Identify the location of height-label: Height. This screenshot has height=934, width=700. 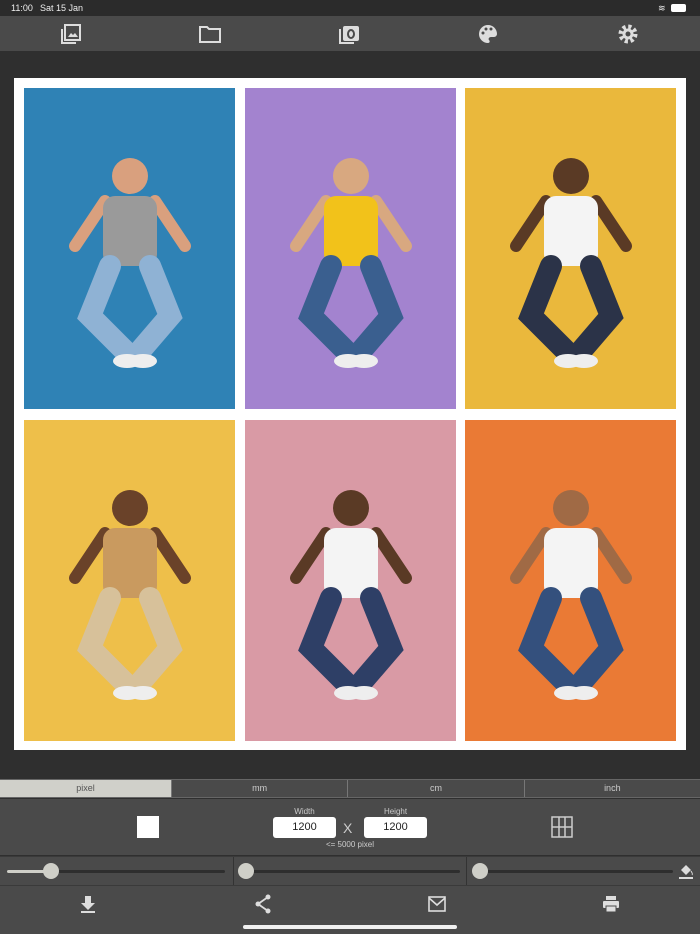
(395, 811).